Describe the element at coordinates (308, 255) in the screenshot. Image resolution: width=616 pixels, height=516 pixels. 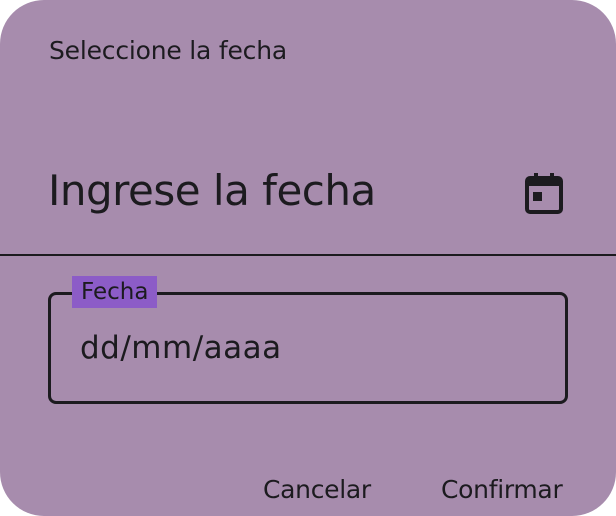
I see `header-divider` at that location.